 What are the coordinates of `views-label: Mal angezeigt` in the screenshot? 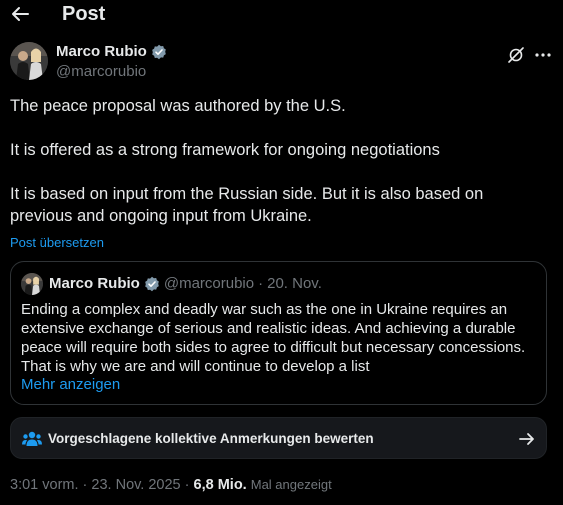 It's located at (291, 484).